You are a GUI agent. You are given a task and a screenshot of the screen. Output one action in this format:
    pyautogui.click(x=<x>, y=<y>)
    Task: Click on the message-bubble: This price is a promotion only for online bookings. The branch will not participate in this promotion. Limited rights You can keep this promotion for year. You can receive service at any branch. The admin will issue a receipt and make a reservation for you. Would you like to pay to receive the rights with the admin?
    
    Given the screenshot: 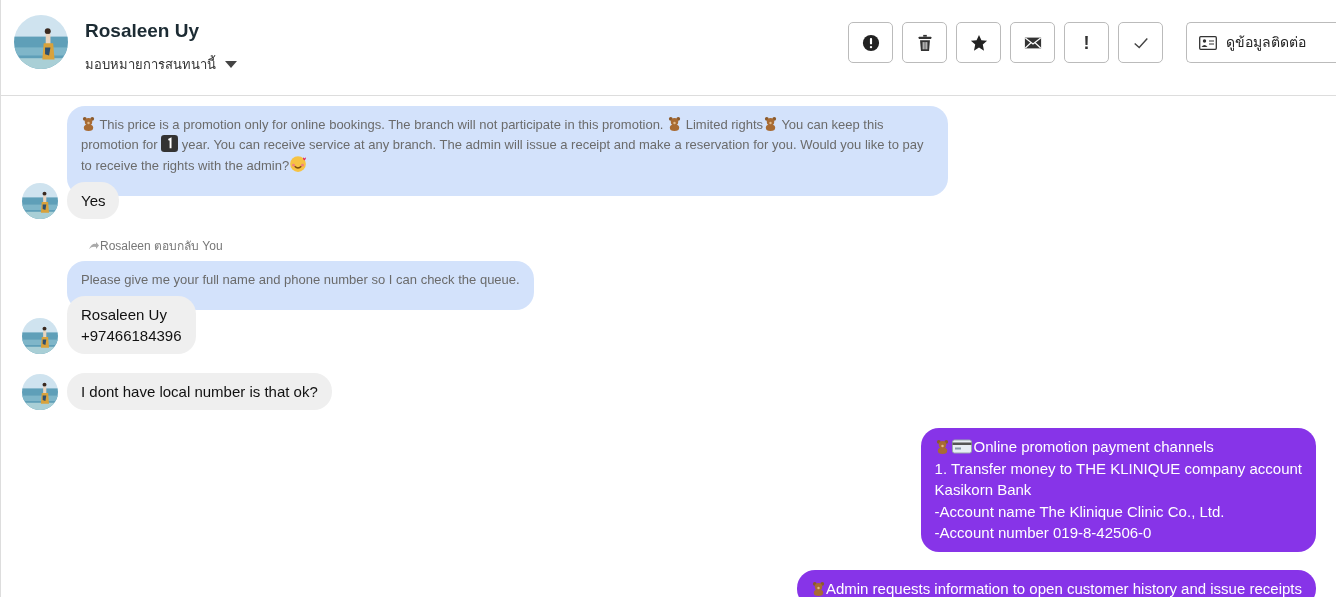 What is the action you would take?
    pyautogui.click(x=507, y=151)
    